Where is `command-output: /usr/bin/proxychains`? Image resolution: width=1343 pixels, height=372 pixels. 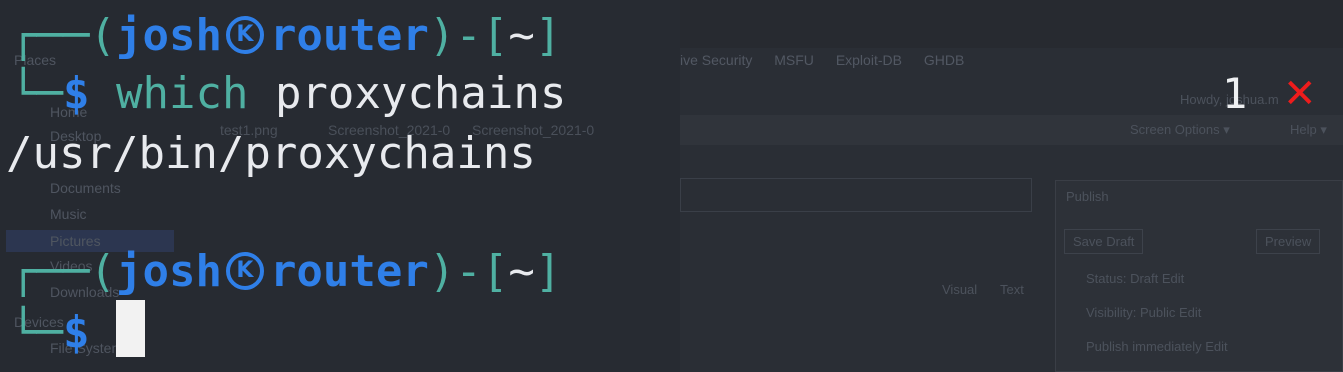
command-output: /usr/bin/proxychains is located at coordinates (271, 153).